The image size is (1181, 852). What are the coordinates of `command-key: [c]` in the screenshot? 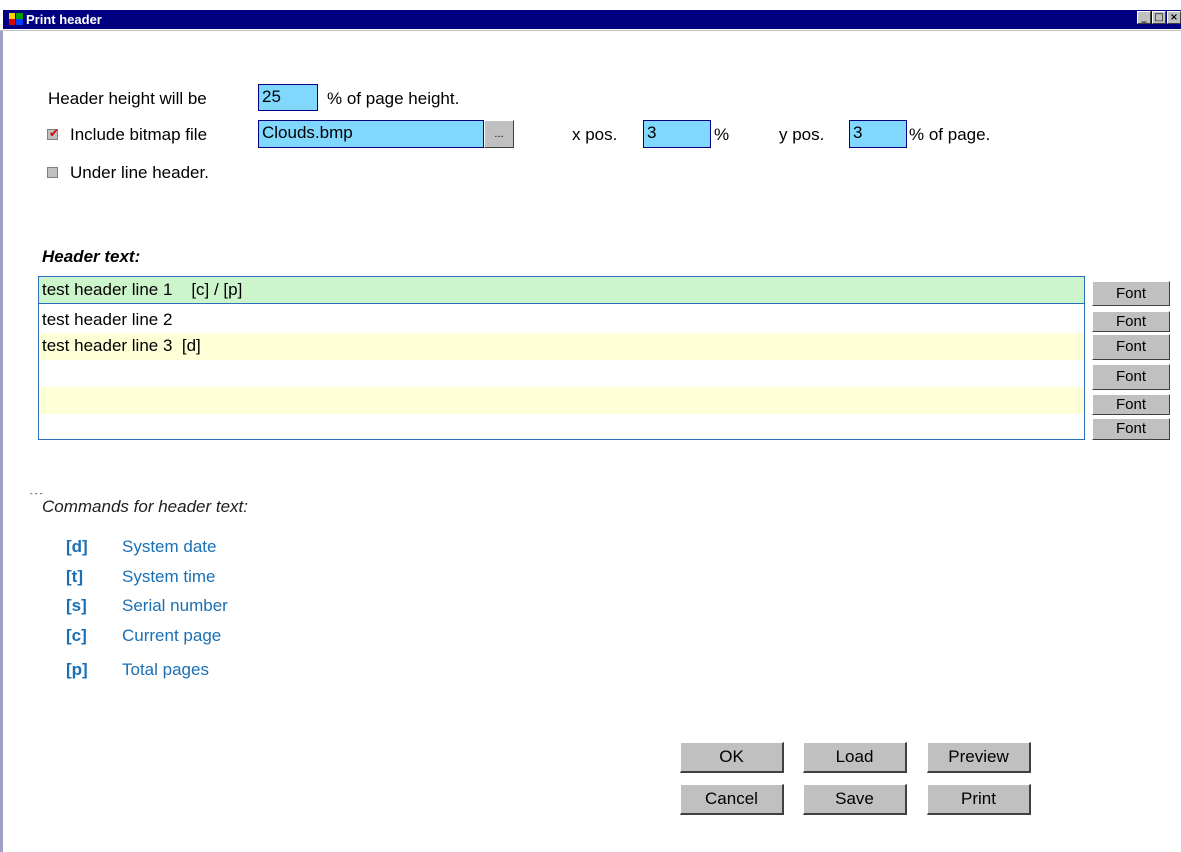 It's located at (76, 635).